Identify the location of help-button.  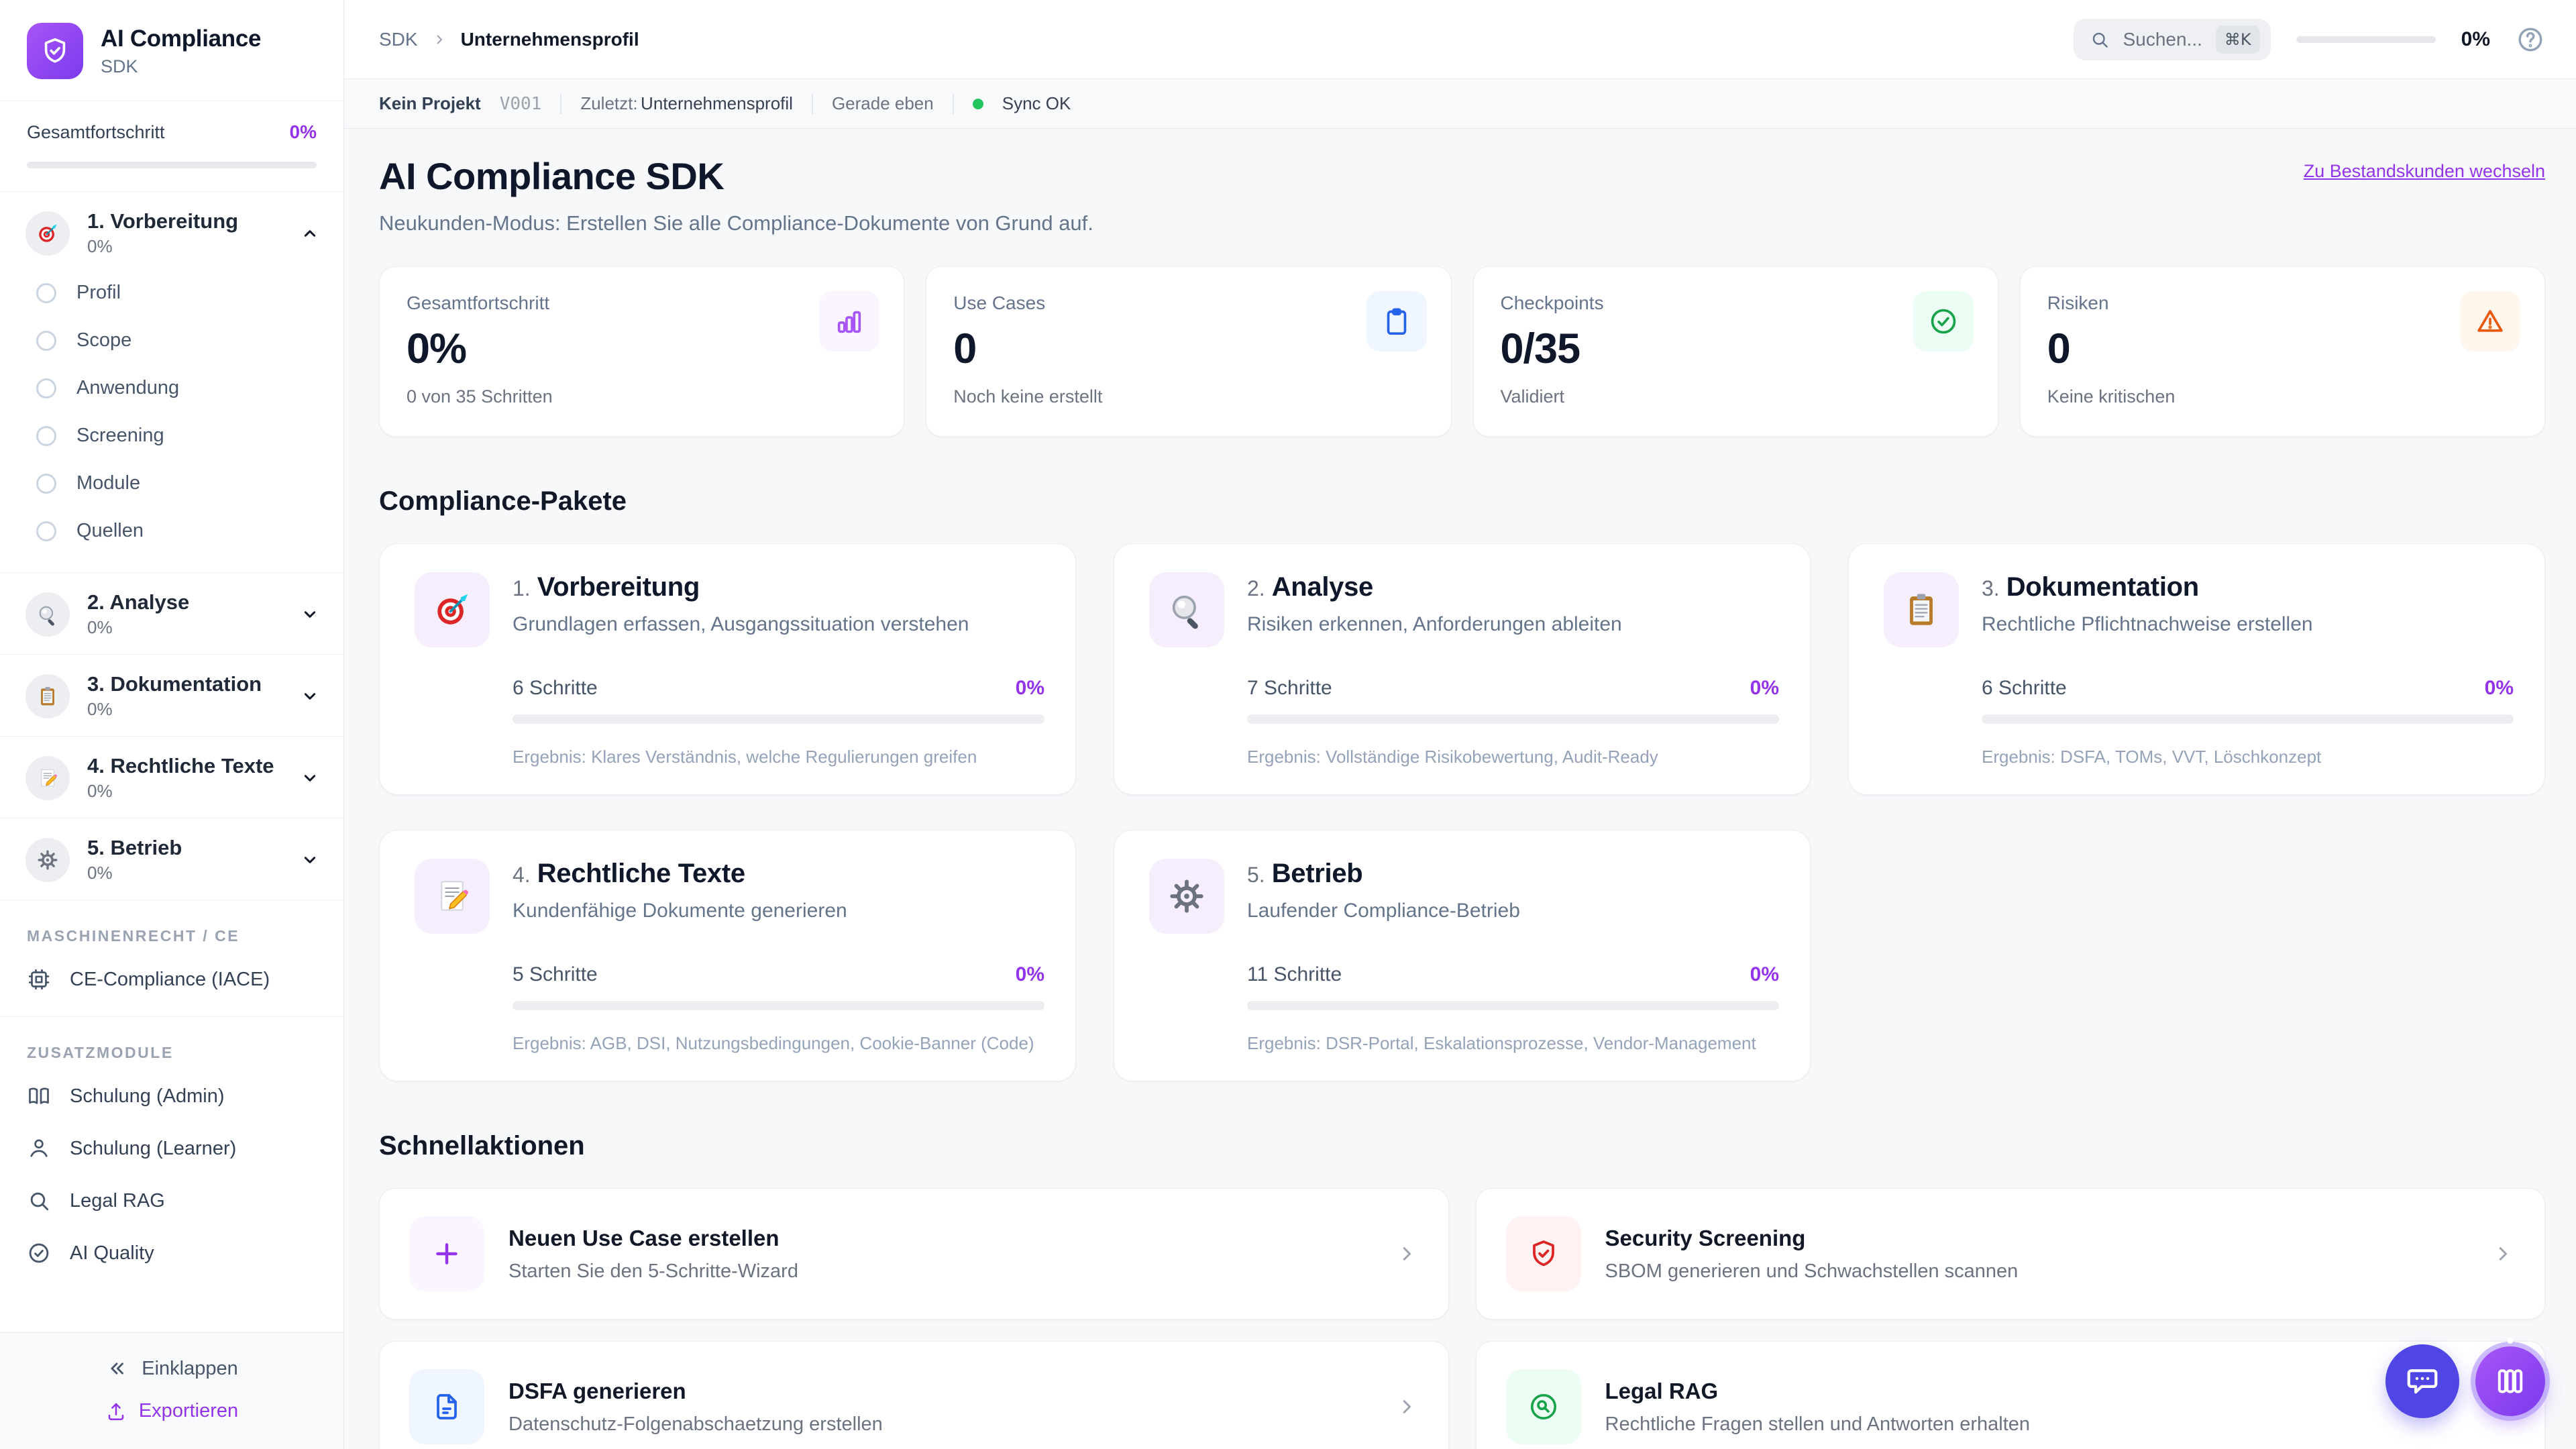
(2530, 39).